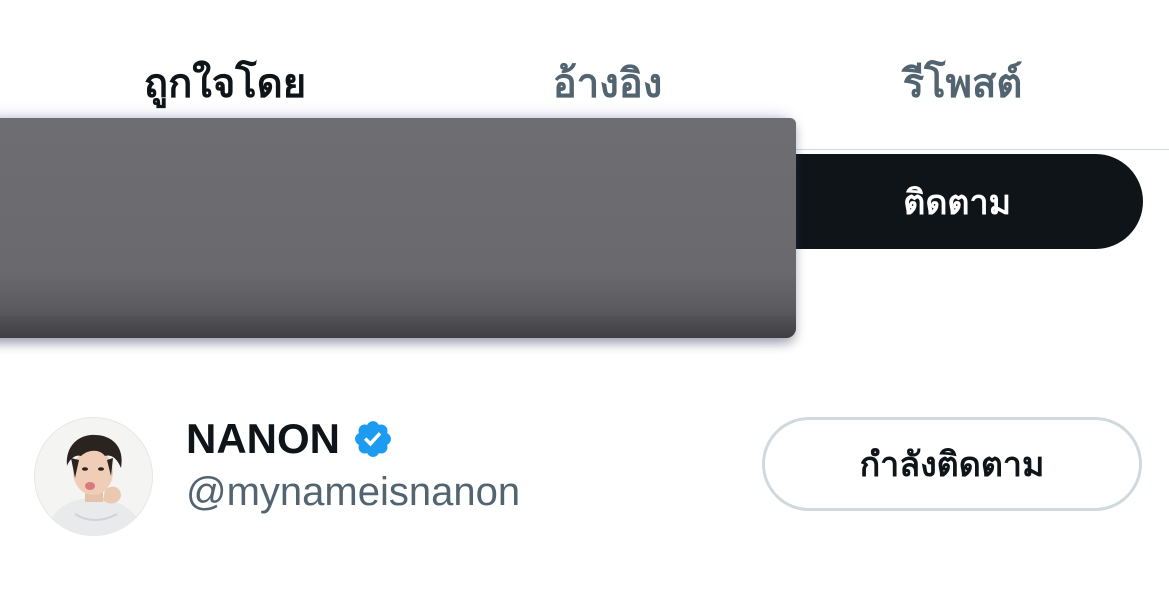 The image size is (1169, 607). I want to click on verified-badge-icon, so click(373, 439).